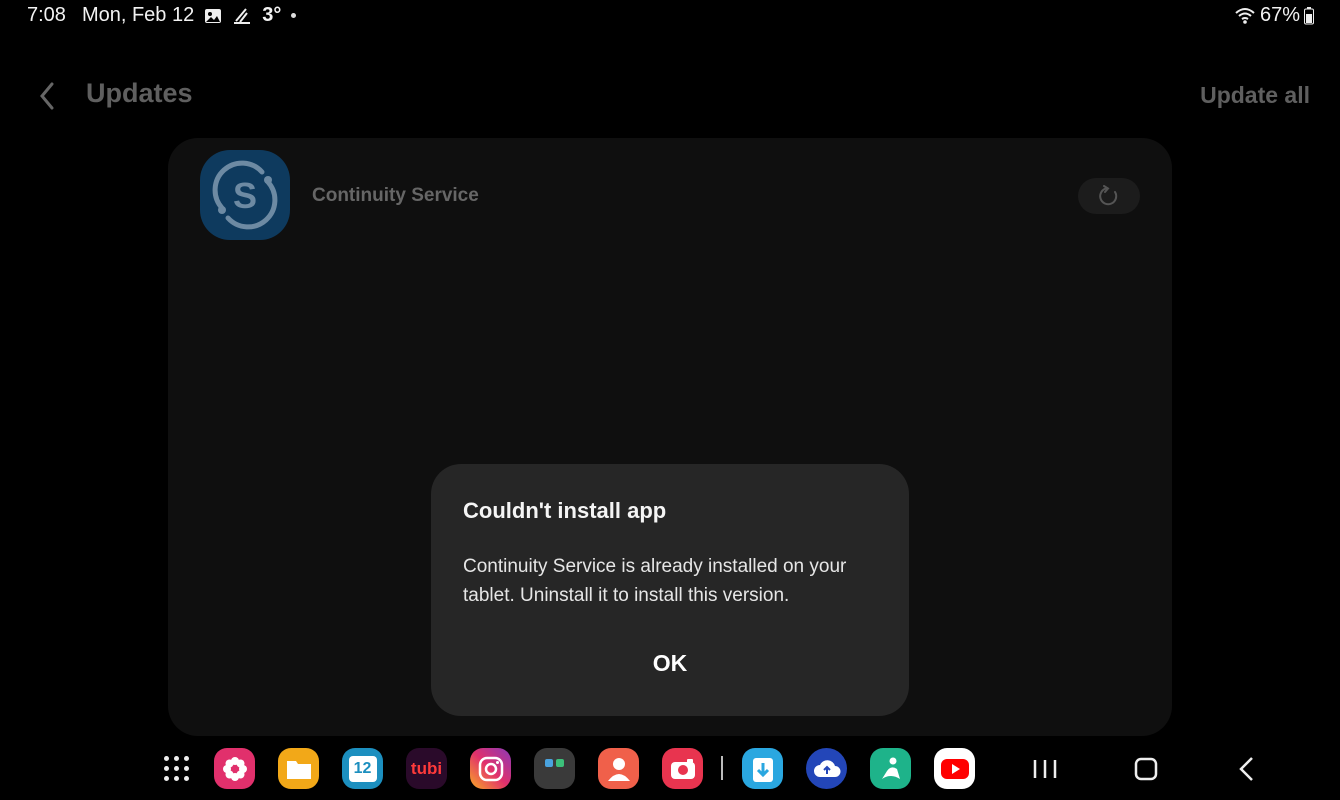 The image size is (1340, 800). I want to click on home-icon, so click(1146, 769).